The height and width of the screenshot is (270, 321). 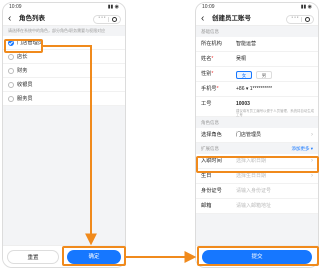 What do you see at coordinates (241, 59) in the screenshot?
I see `name-field: 吴桐` at bounding box center [241, 59].